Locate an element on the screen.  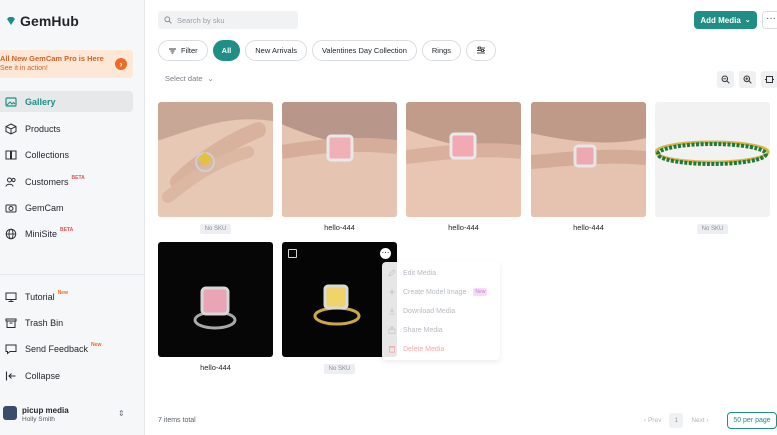
pagination: ‹ Prev 1 Next › is located at coordinates (676, 420).